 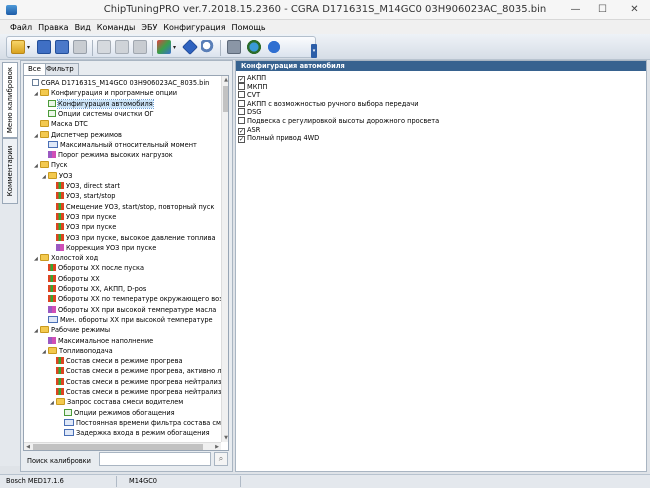 What do you see at coordinates (28, 47) in the screenshot?
I see `open-dropdown-caret: ▾` at bounding box center [28, 47].